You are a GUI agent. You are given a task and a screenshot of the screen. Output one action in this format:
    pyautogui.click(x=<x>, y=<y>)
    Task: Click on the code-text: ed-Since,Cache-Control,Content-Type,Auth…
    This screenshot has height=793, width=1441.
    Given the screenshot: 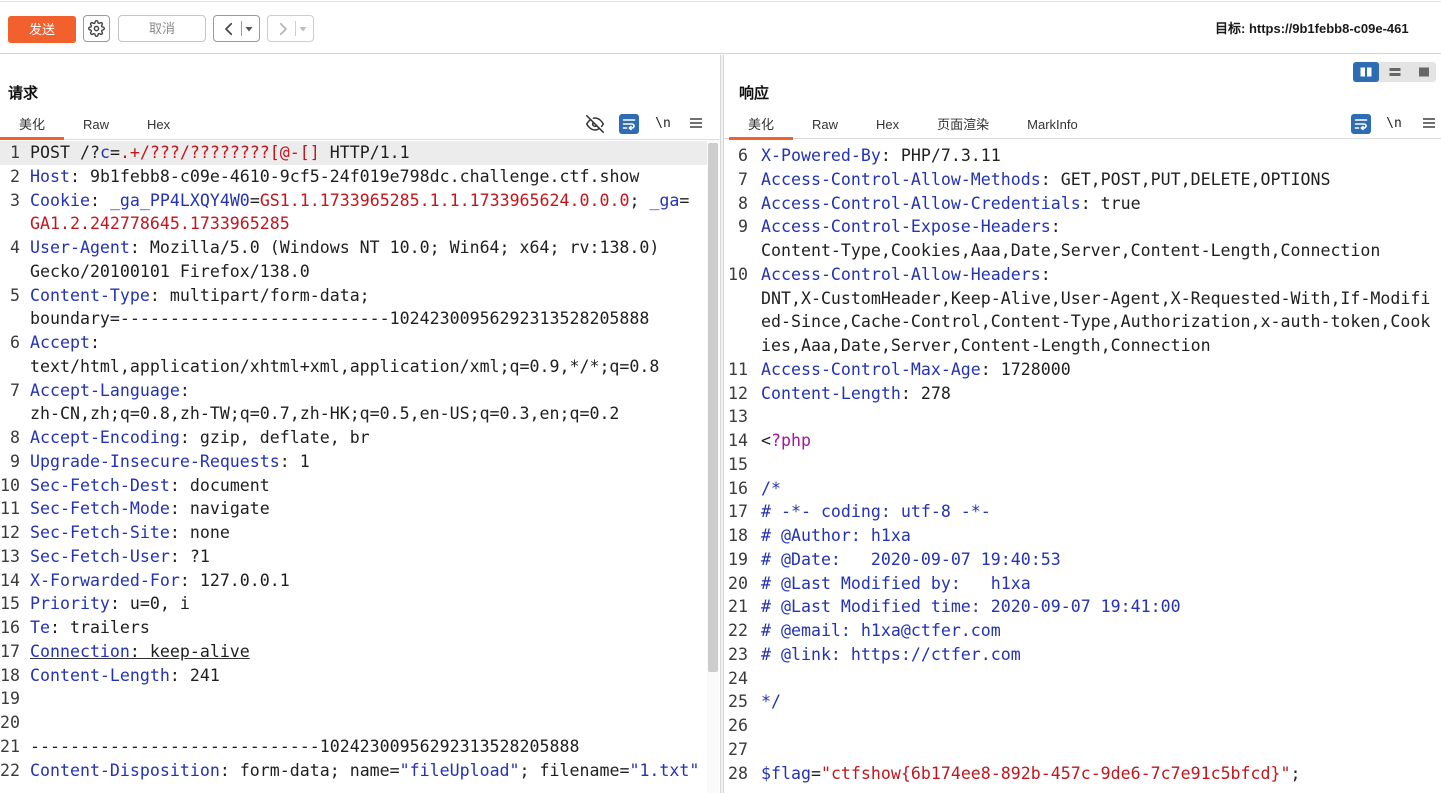 What is the action you would take?
    pyautogui.click(x=1095, y=321)
    